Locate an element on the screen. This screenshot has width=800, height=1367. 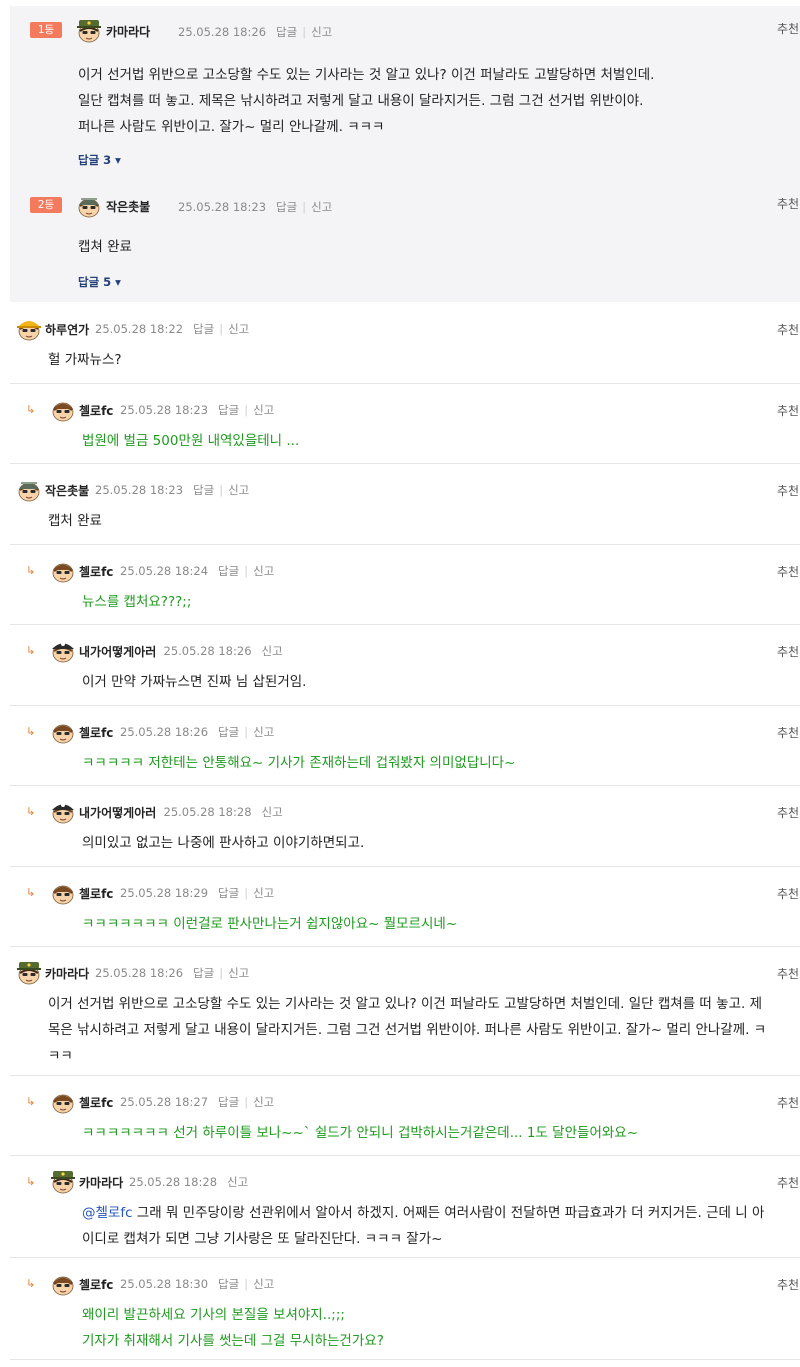
comment-date: 25.05.28 18:29 is located at coordinates (164, 893).